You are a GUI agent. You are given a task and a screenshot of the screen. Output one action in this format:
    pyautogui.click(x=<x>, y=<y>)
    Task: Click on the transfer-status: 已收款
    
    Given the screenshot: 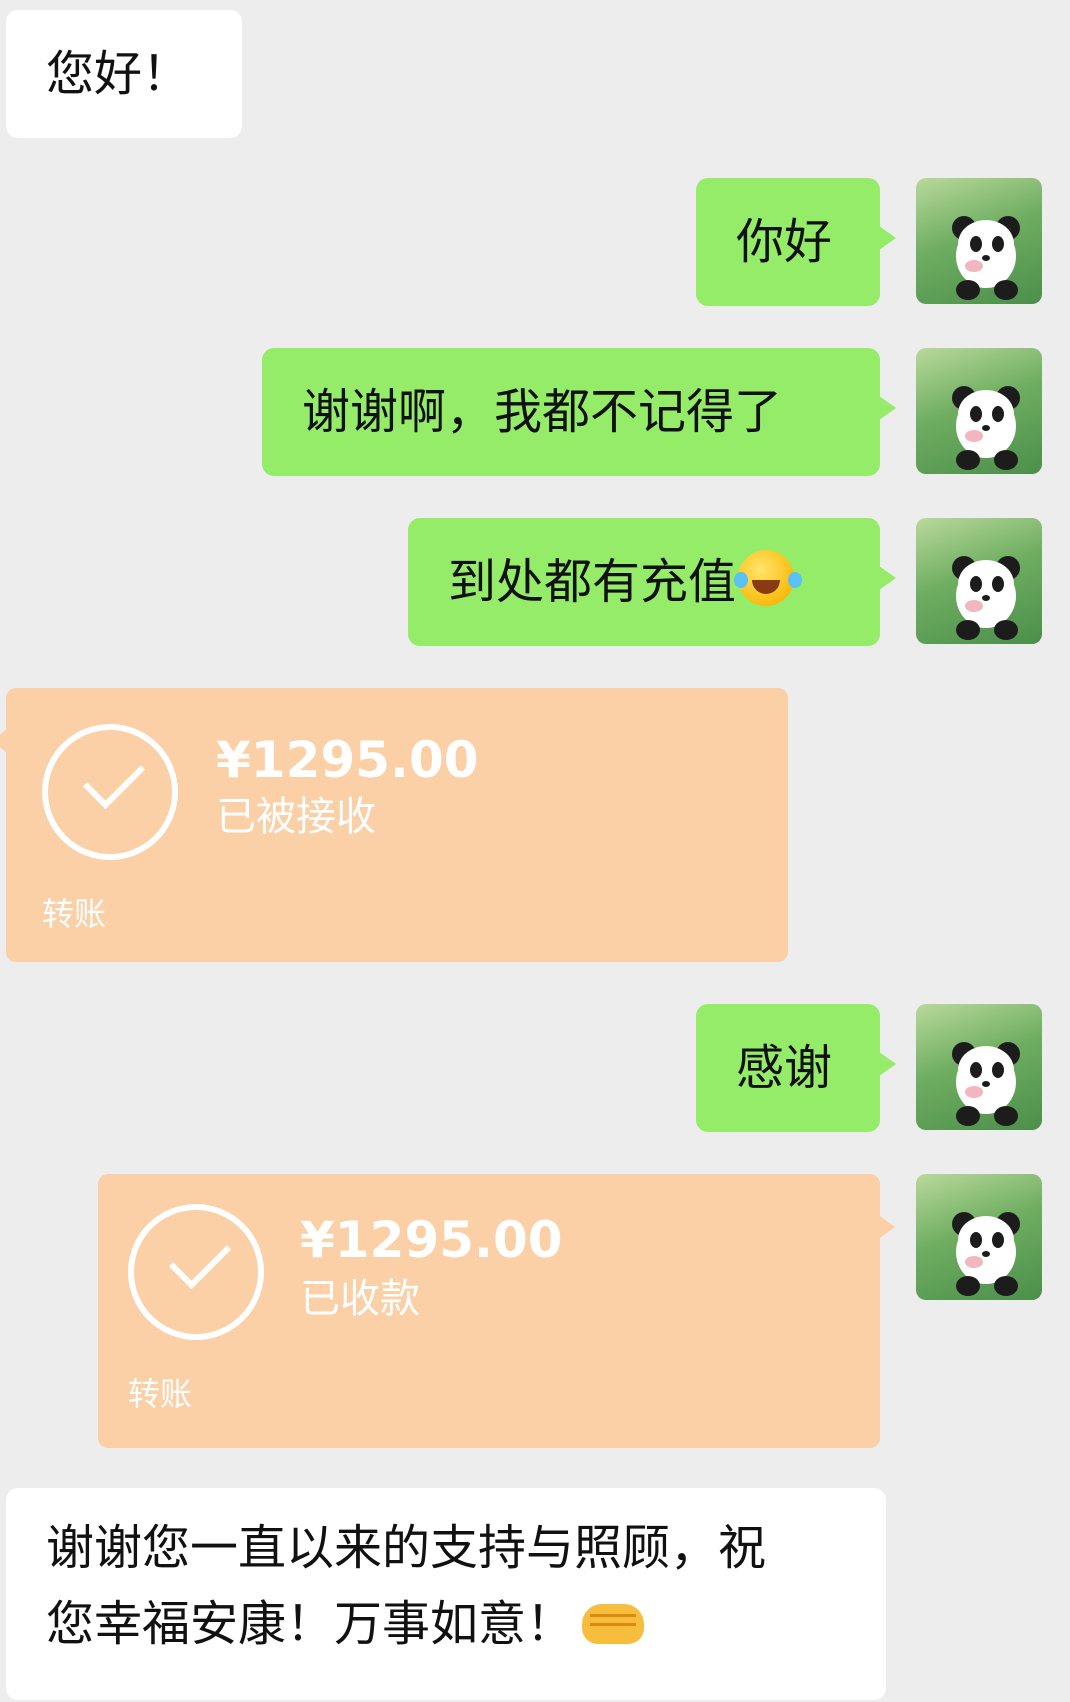 What is the action you would take?
    pyautogui.click(x=360, y=1299)
    